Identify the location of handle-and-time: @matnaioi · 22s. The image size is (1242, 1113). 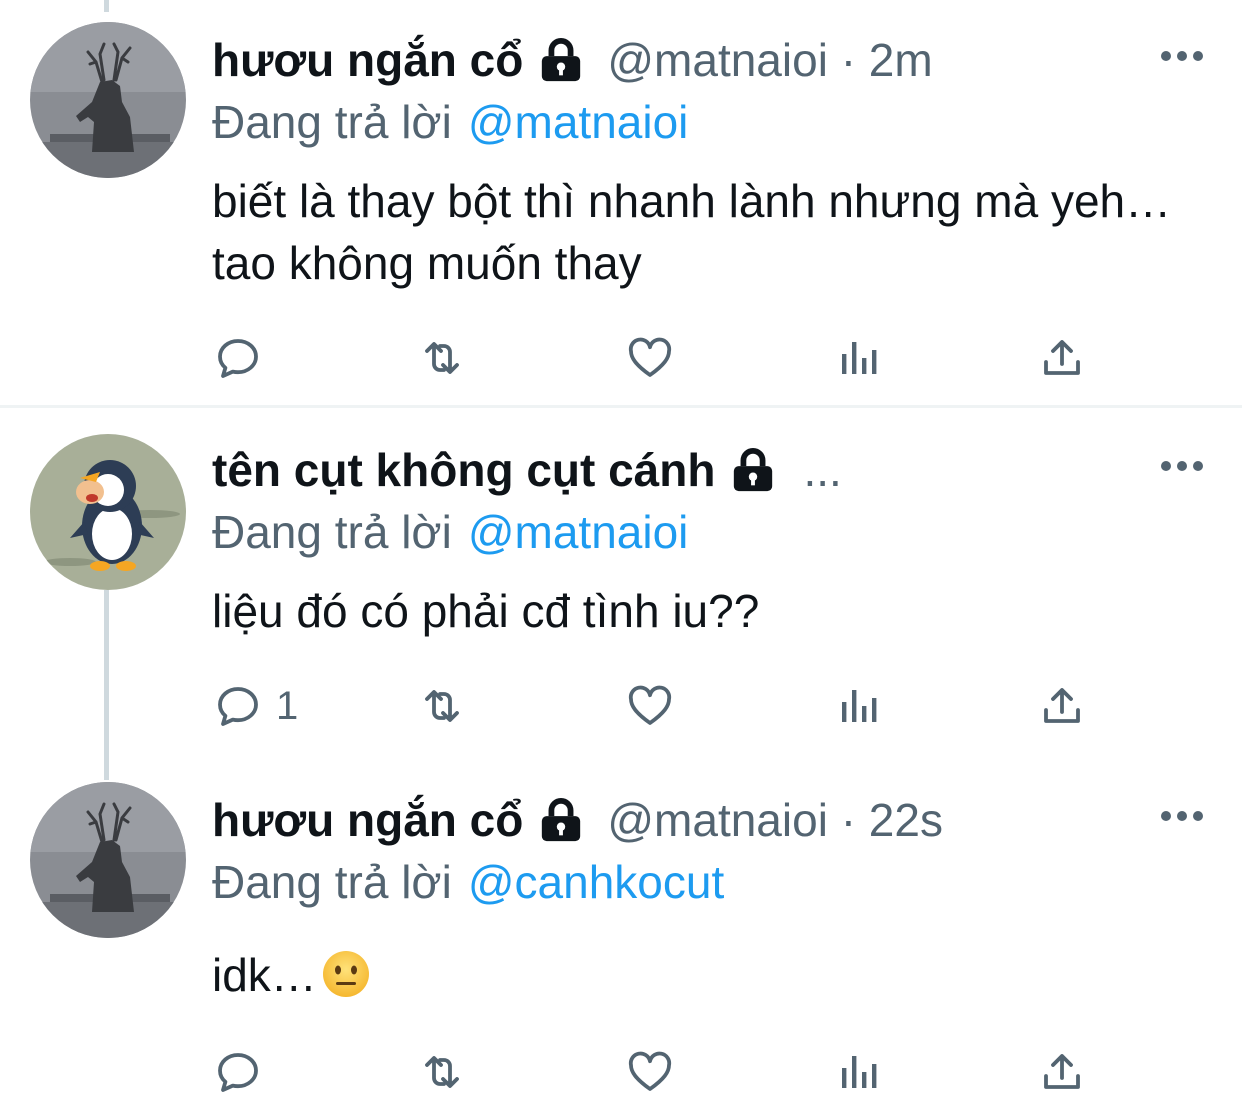
(775, 820).